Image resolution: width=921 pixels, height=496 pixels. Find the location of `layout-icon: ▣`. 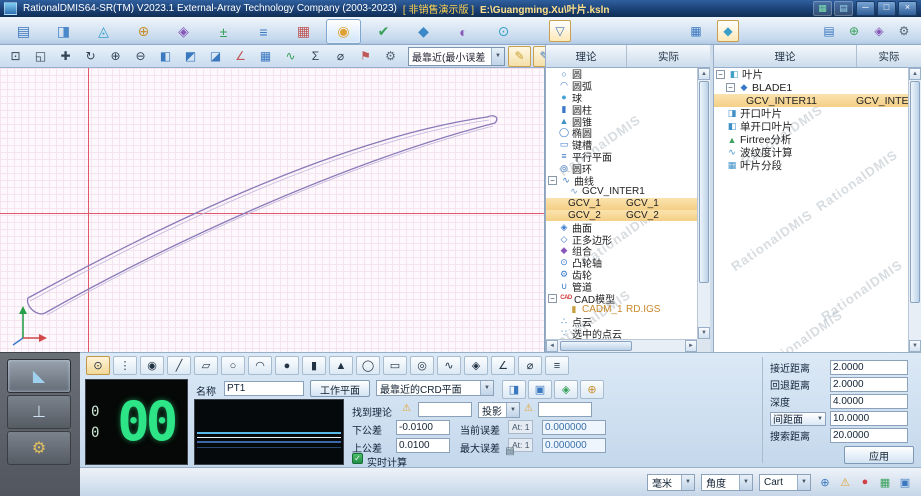

layout-icon: ▣ is located at coordinates (905, 482).